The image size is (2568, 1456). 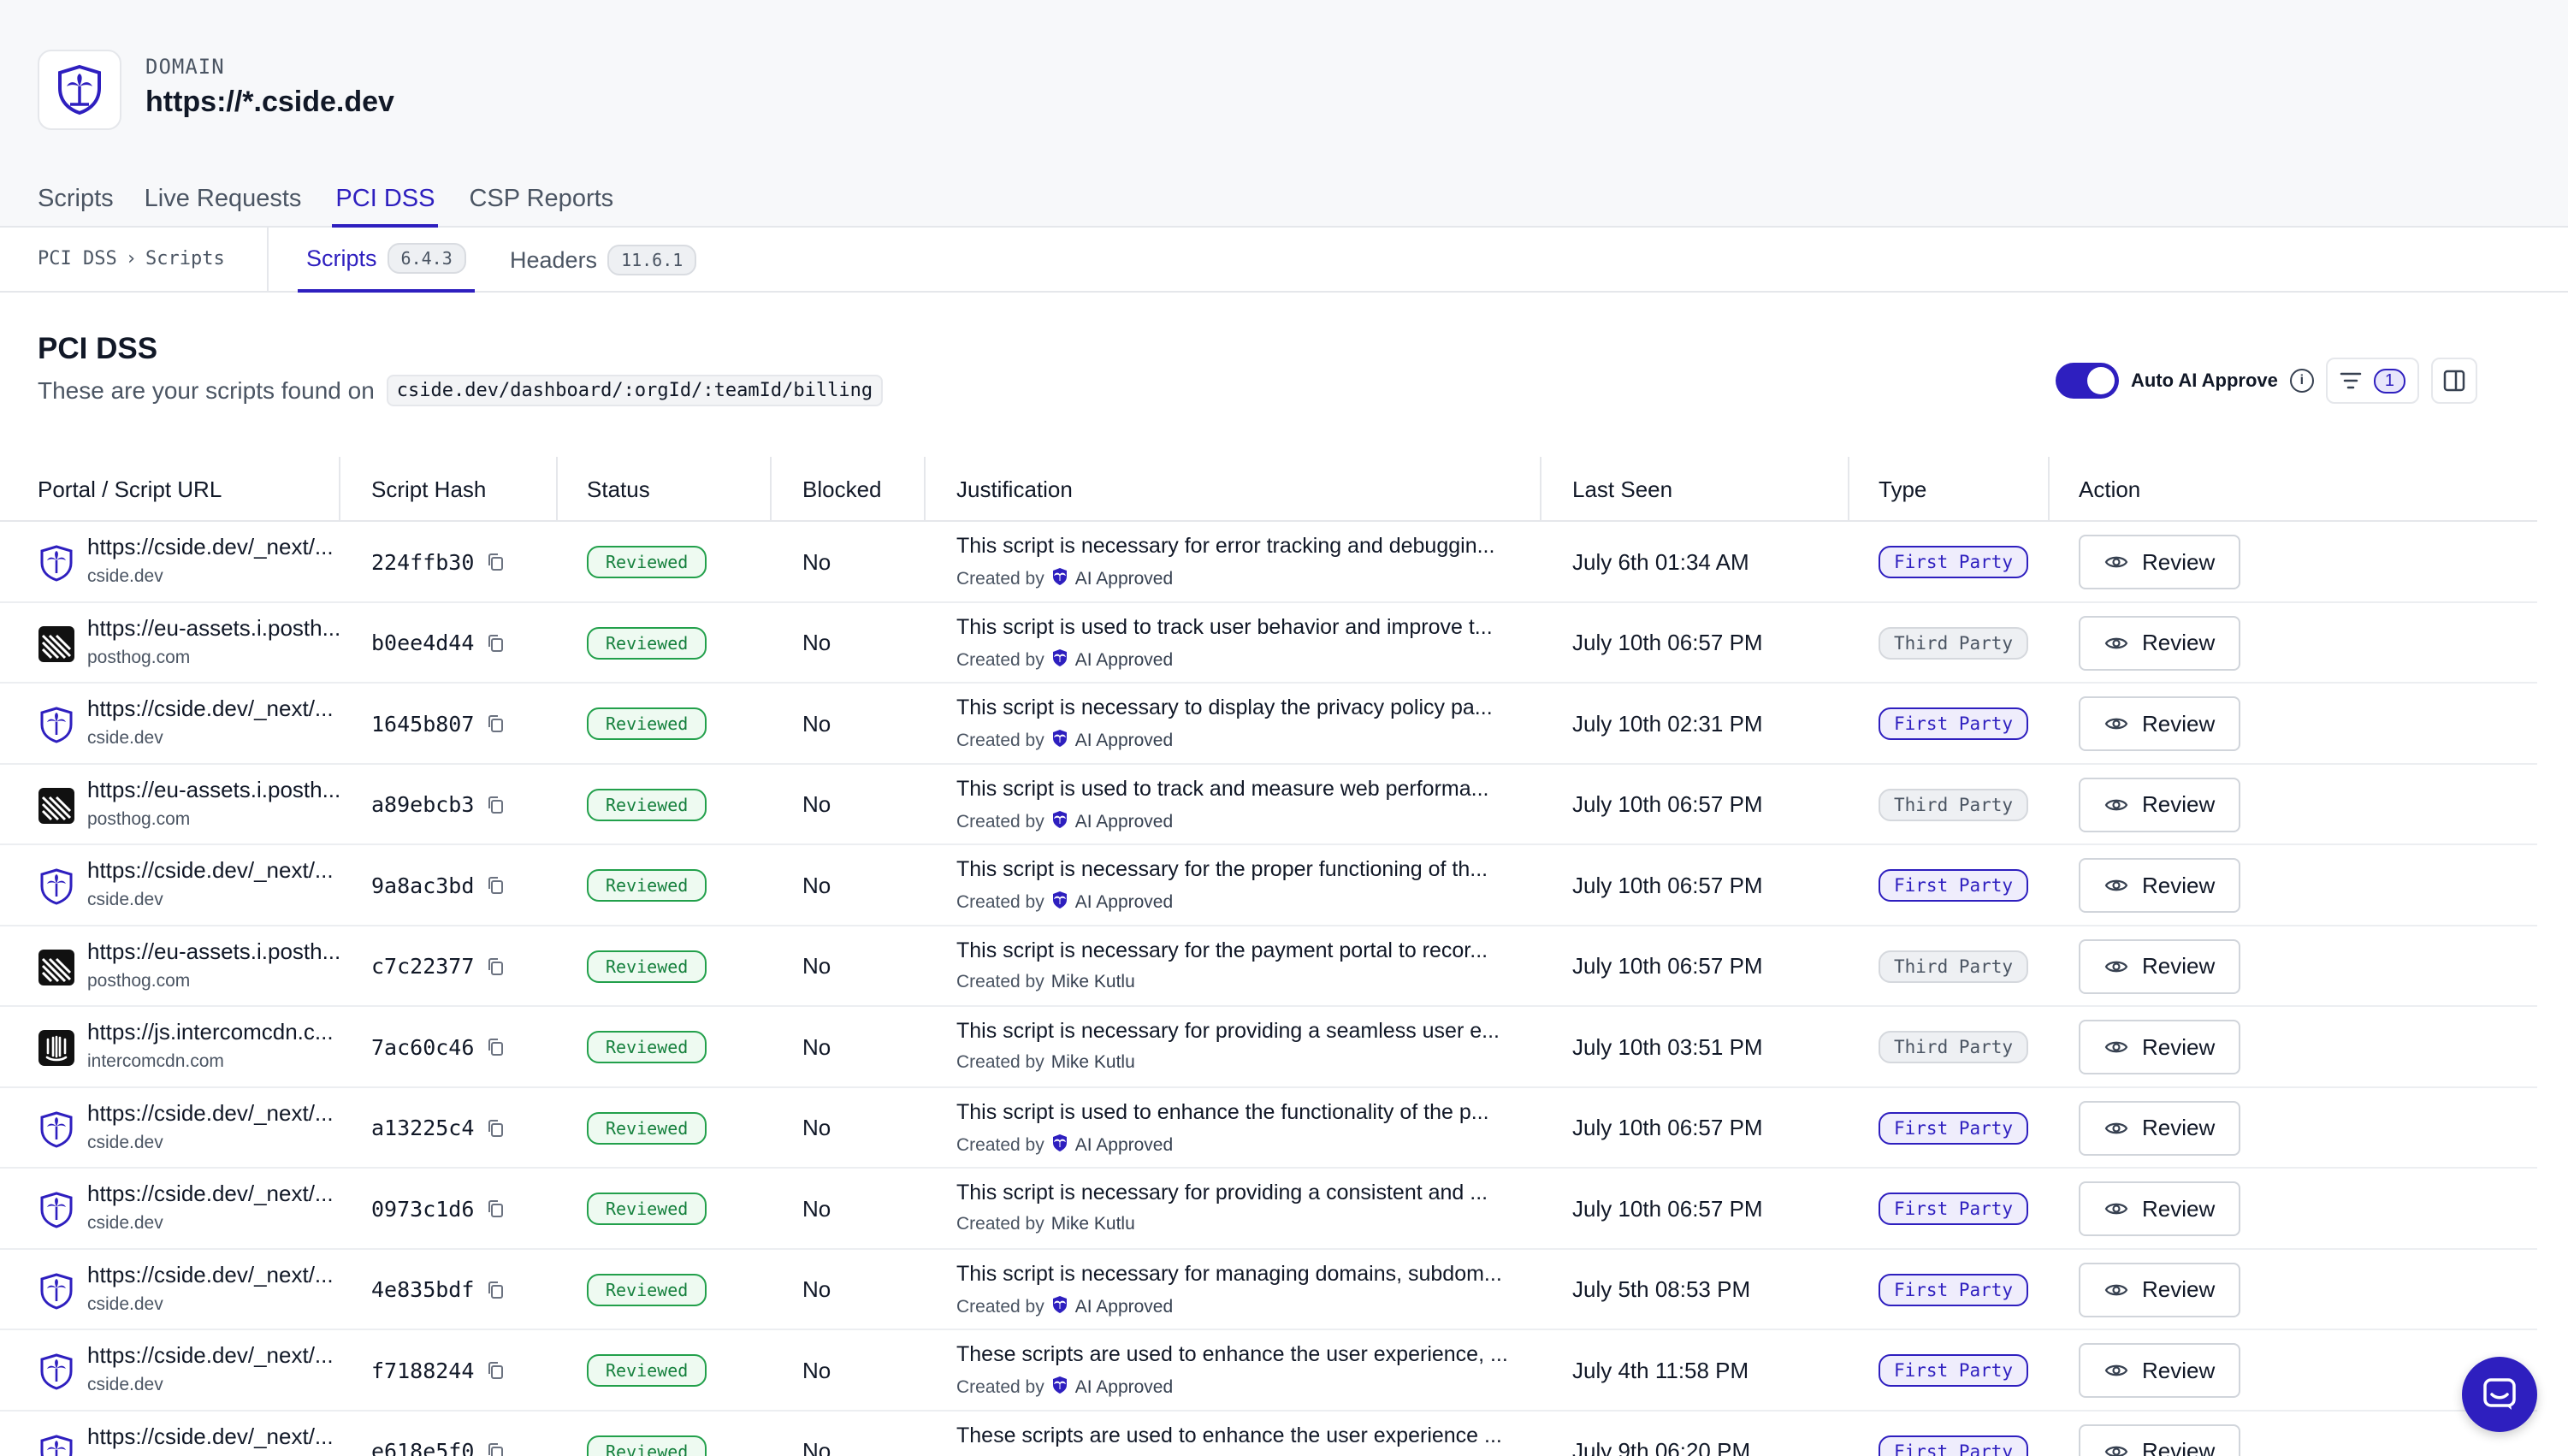 What do you see at coordinates (2116, 966) in the screenshot?
I see `eye-icon` at bounding box center [2116, 966].